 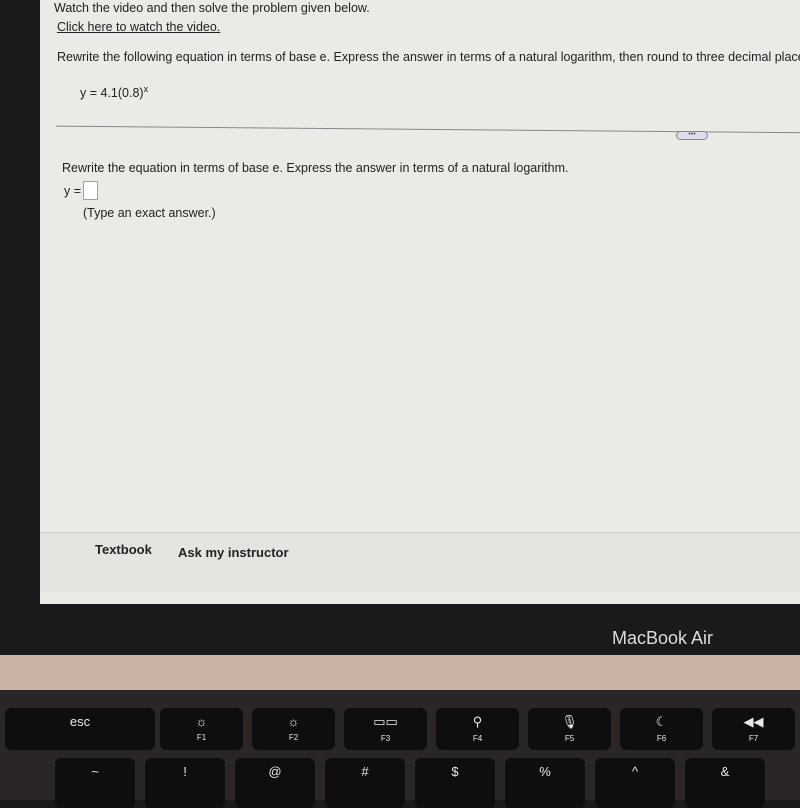 What do you see at coordinates (635, 771) in the screenshot?
I see `key-glyph: ^` at bounding box center [635, 771].